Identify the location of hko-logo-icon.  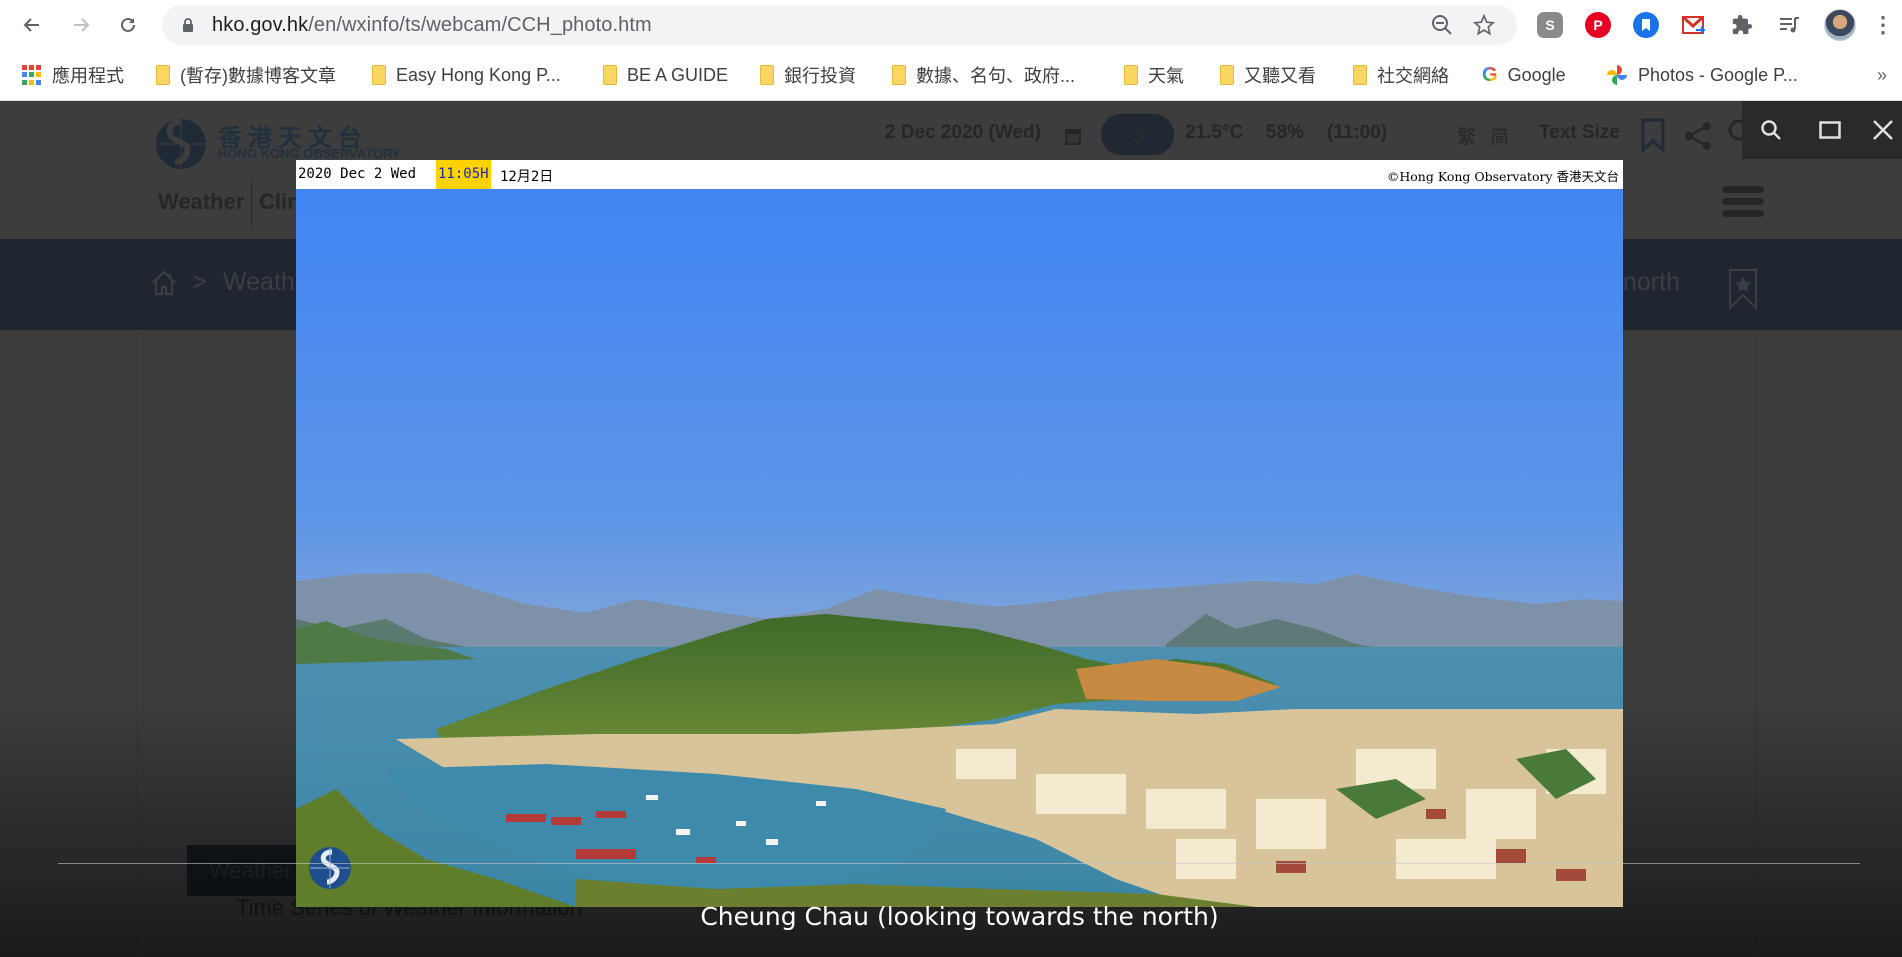
(181, 144).